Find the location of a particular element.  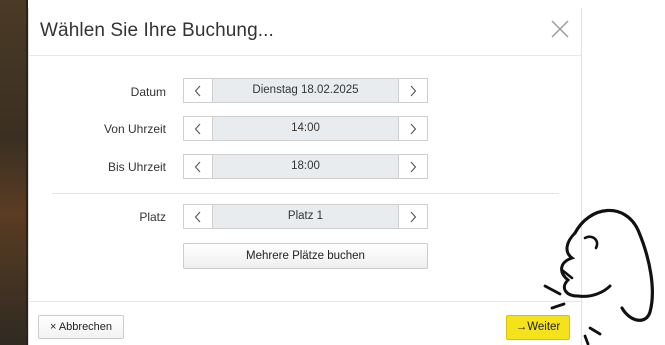

end-time-value: 18:00 is located at coordinates (305, 166).